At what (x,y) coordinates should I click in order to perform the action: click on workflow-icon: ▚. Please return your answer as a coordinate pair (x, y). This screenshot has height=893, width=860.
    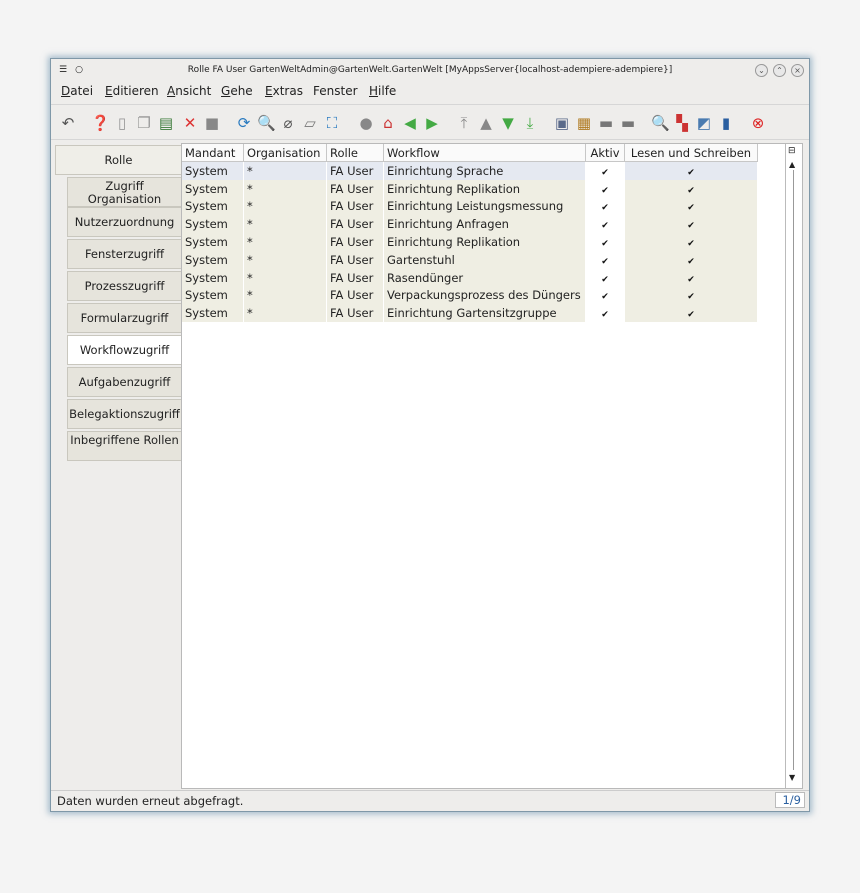
    Looking at the image, I should click on (682, 123).